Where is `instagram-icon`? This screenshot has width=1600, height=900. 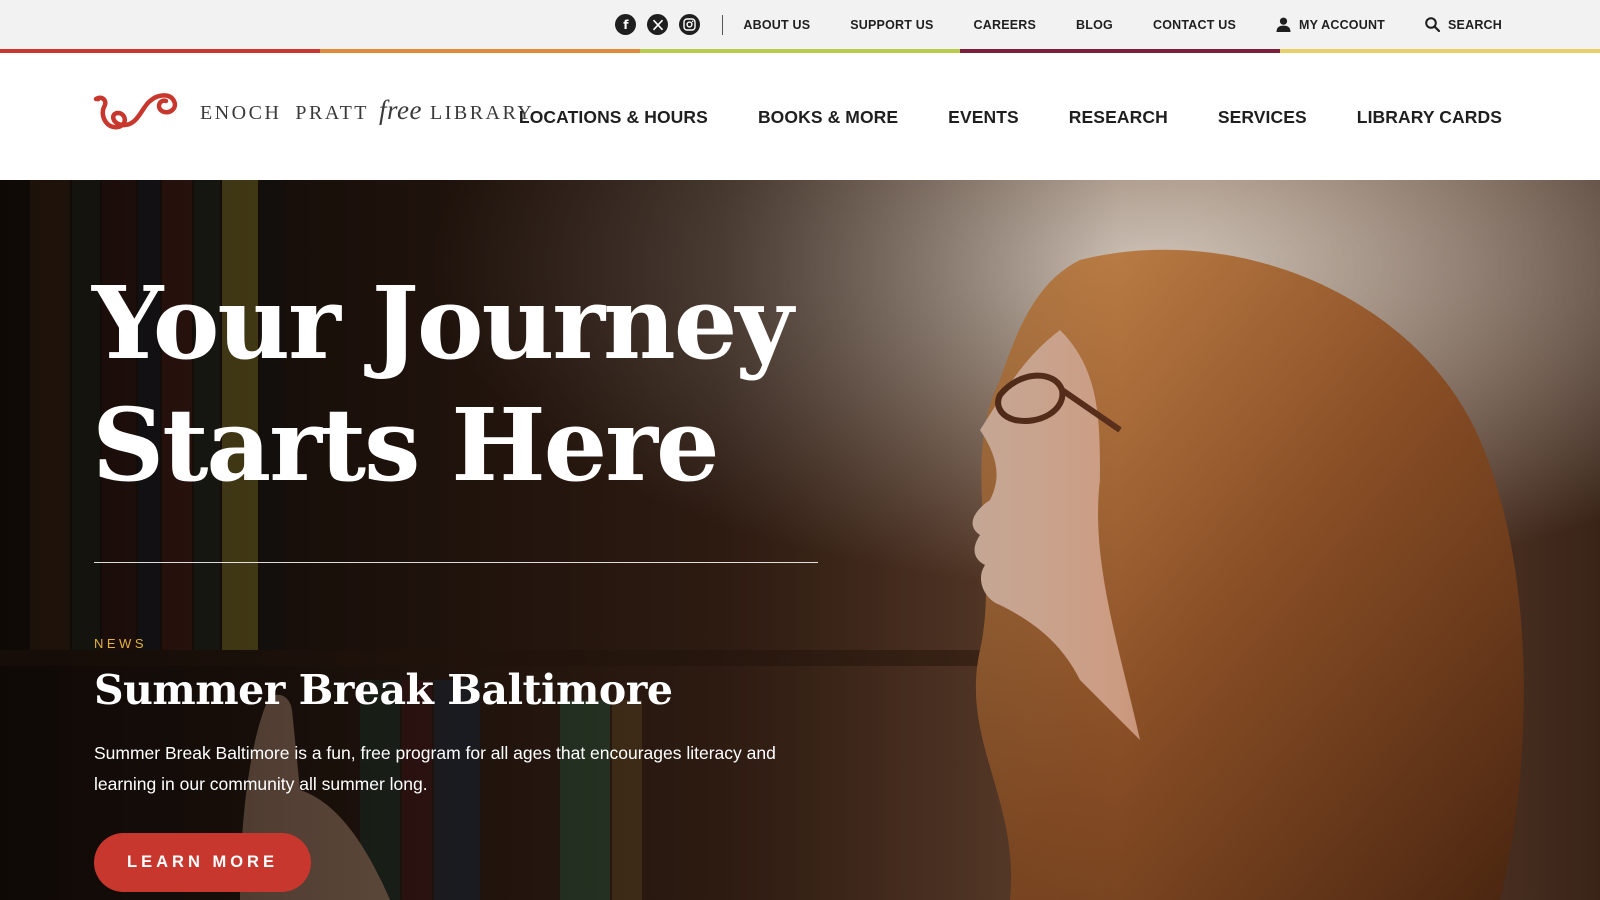
instagram-icon is located at coordinates (690, 24).